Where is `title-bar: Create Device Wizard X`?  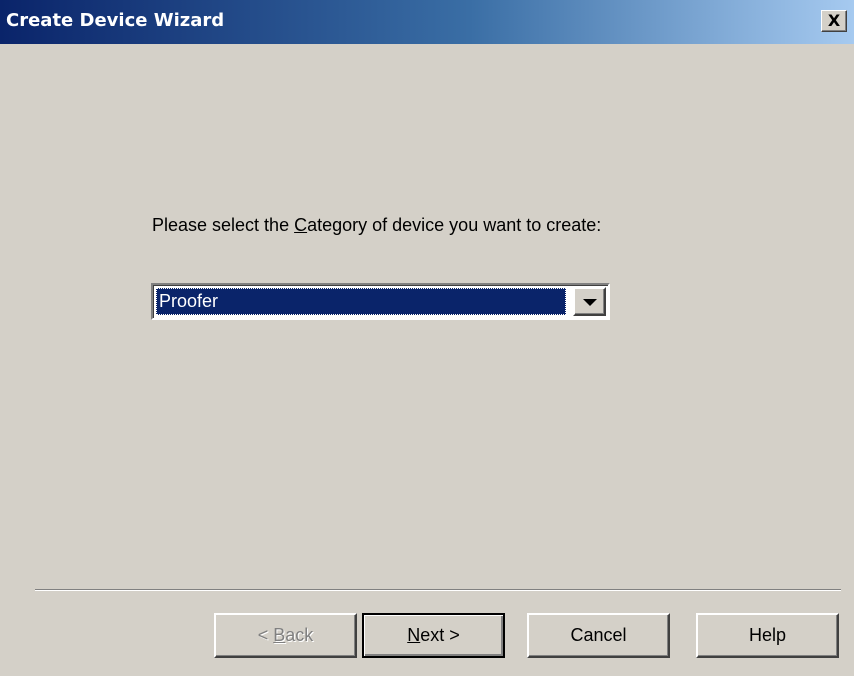
title-bar: Create Device Wizard X is located at coordinates (427, 22).